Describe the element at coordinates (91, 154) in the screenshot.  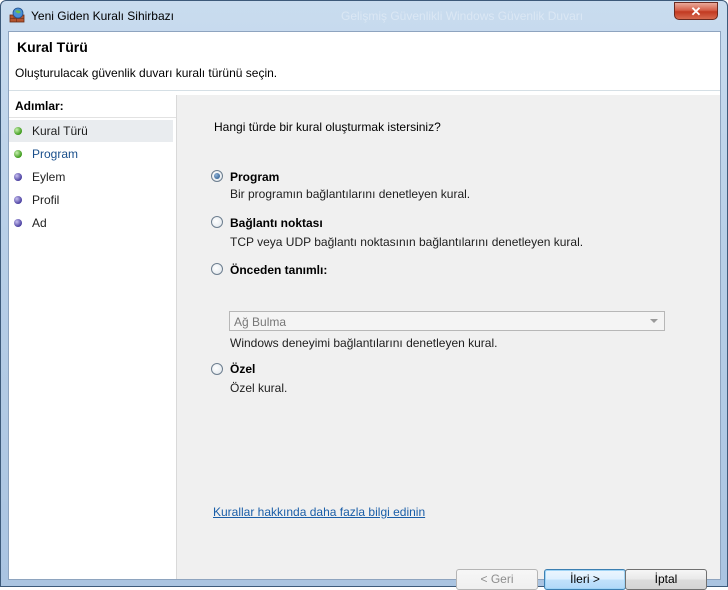
I see `step-item-program: Program` at that location.